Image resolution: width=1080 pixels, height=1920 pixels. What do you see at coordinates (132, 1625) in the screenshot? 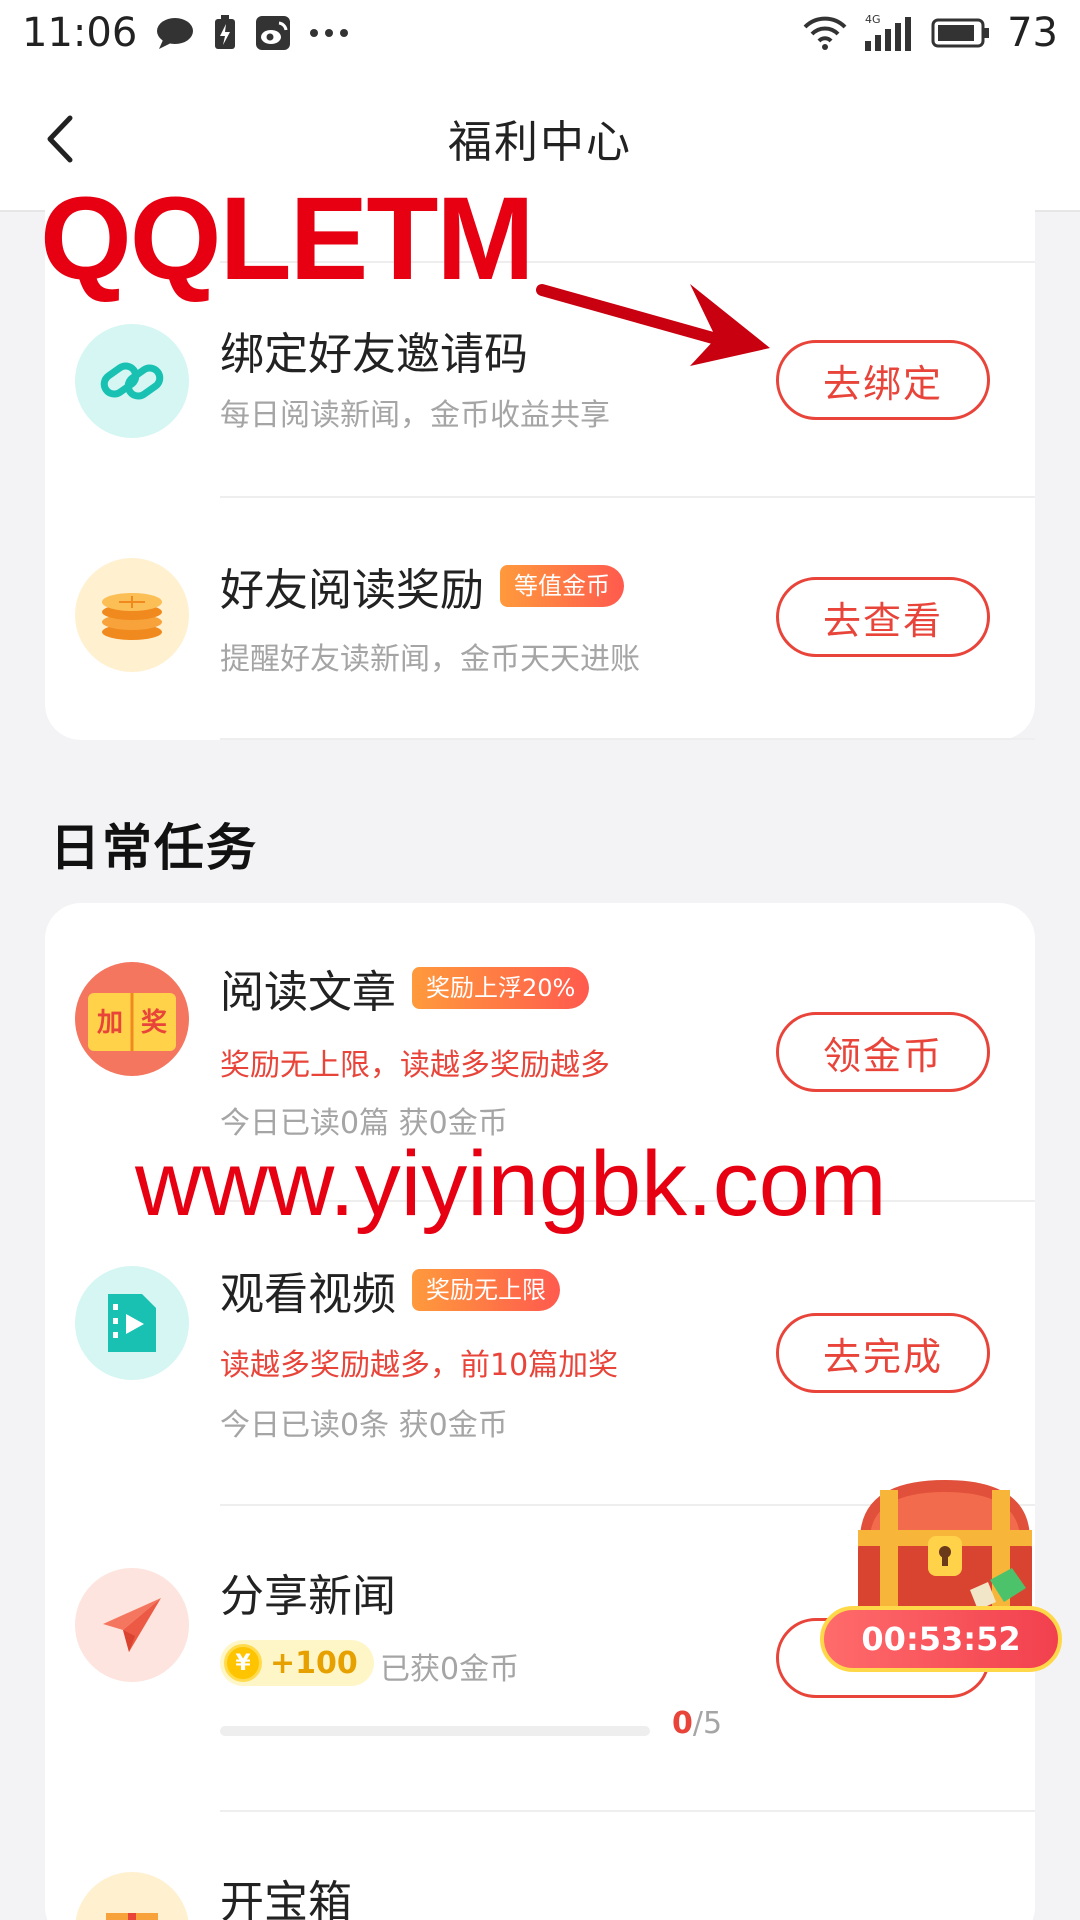
I see `paper-plane-icon` at bounding box center [132, 1625].